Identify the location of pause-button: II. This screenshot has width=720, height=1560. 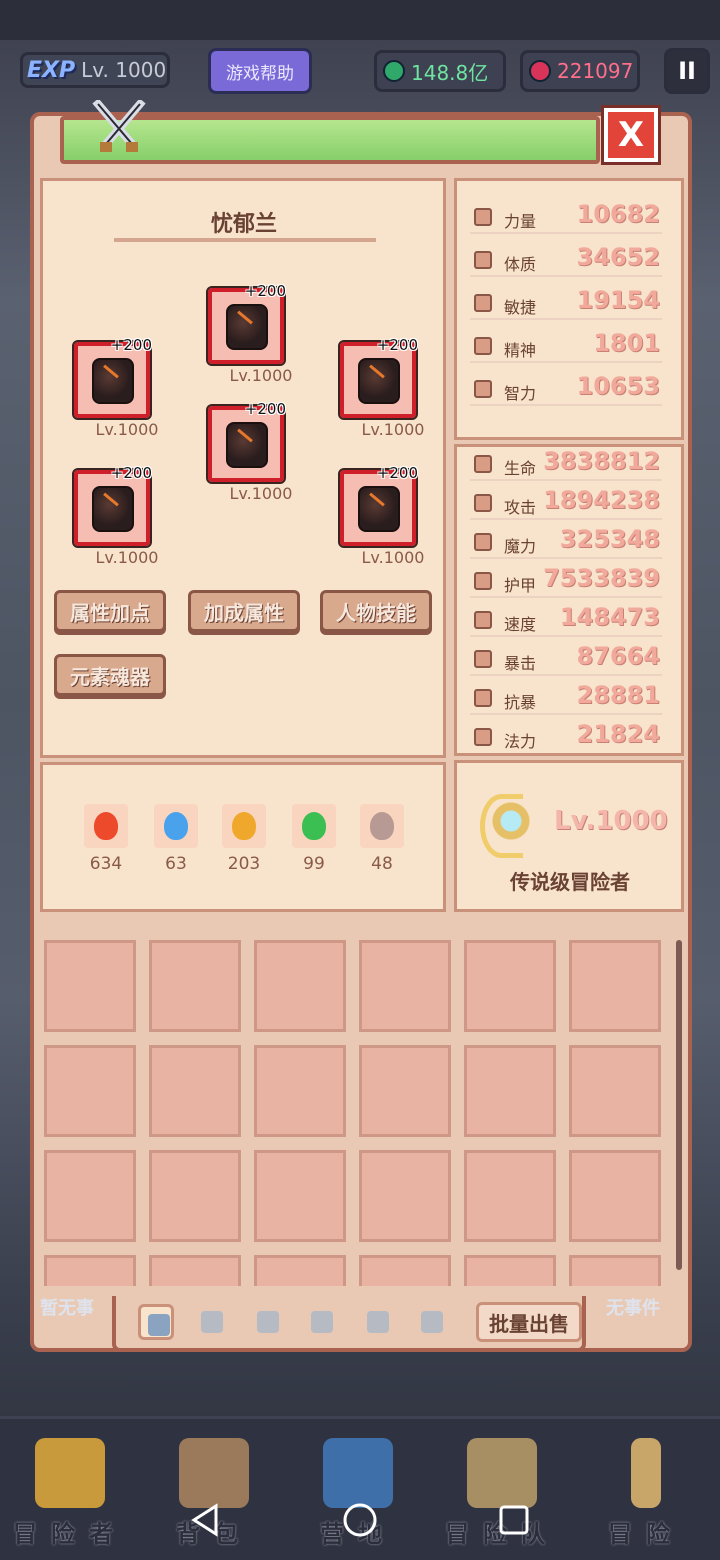
(687, 71).